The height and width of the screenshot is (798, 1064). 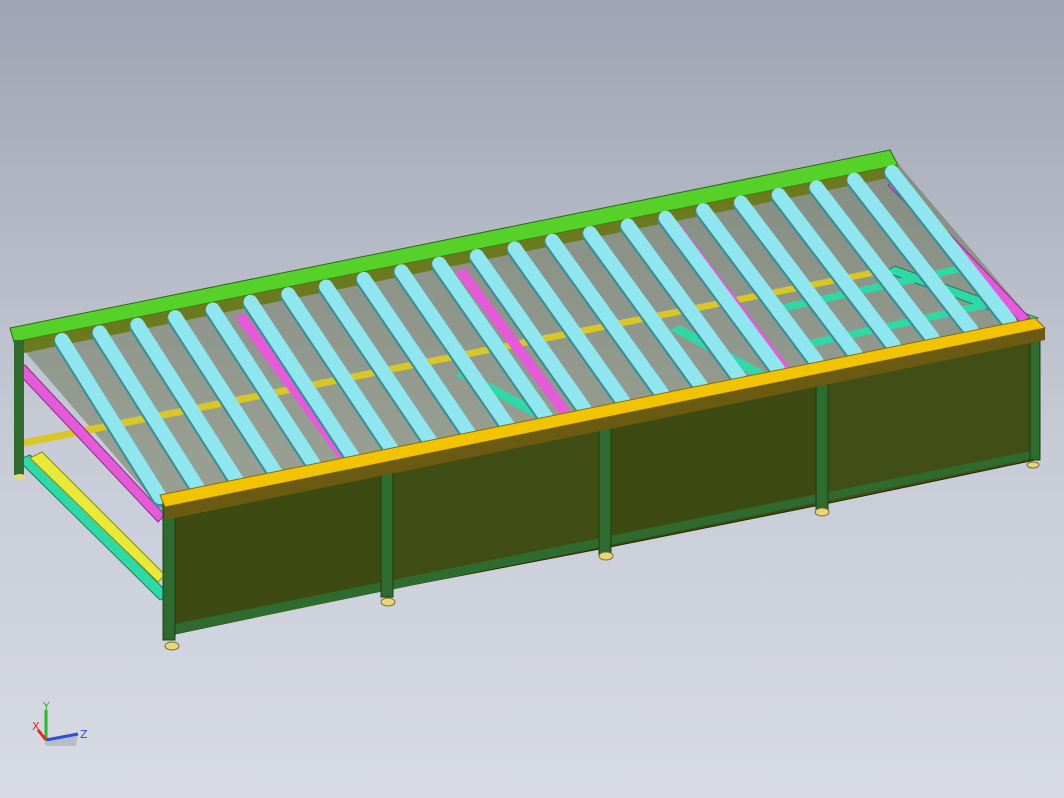 I want to click on y-axis-label: Y, so click(x=46, y=706).